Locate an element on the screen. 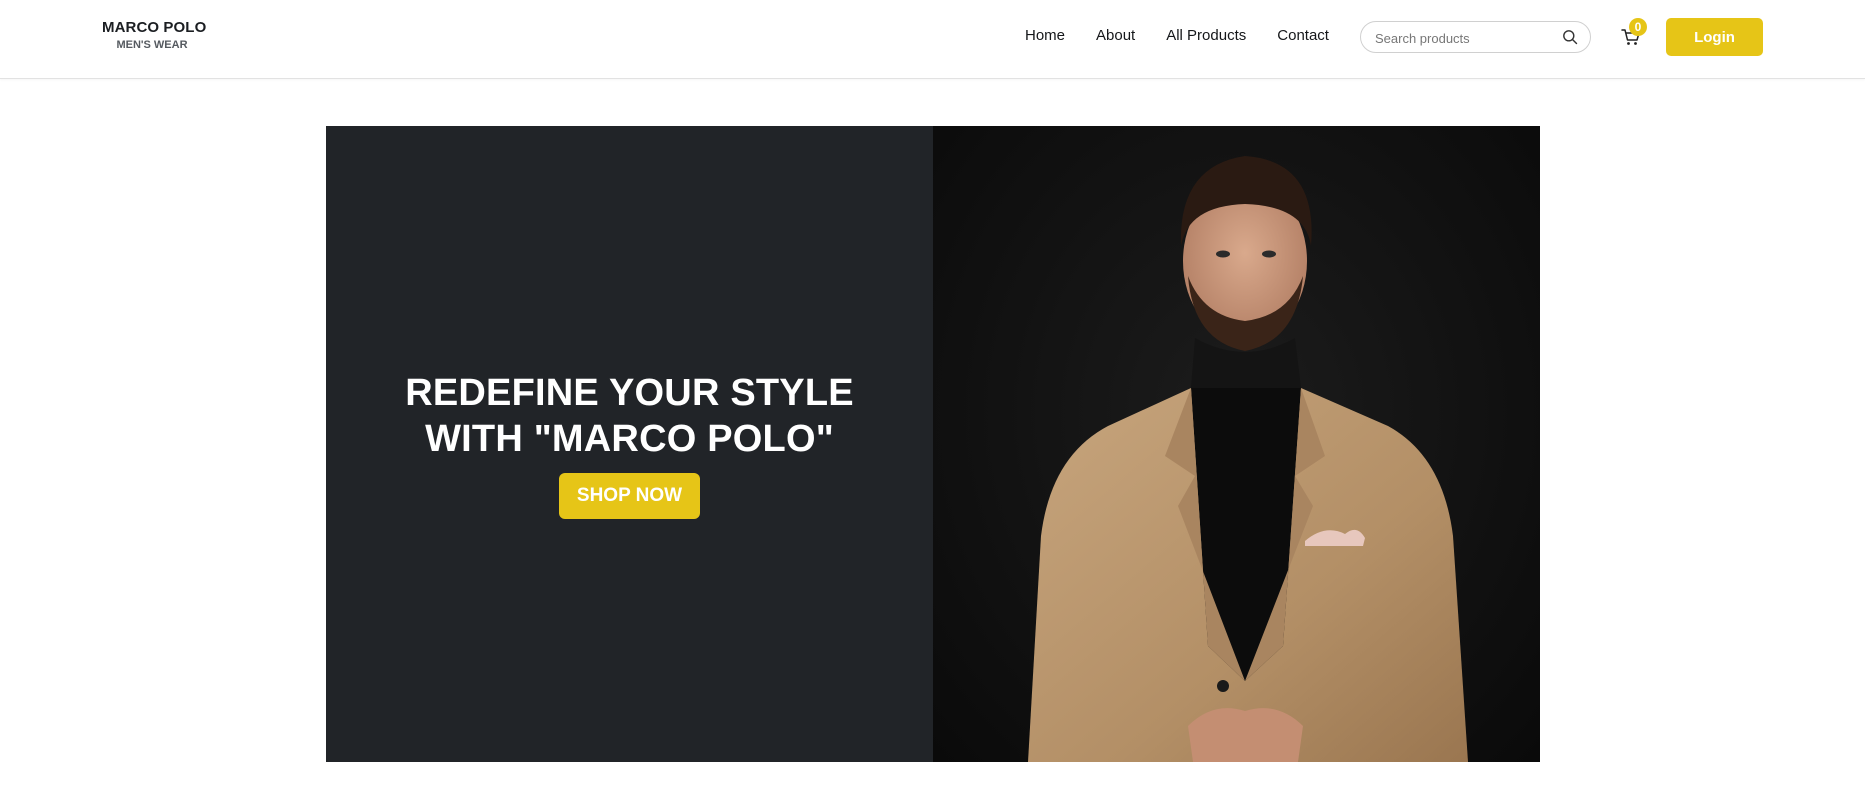  cart-count-badge: 0 is located at coordinates (1638, 27).